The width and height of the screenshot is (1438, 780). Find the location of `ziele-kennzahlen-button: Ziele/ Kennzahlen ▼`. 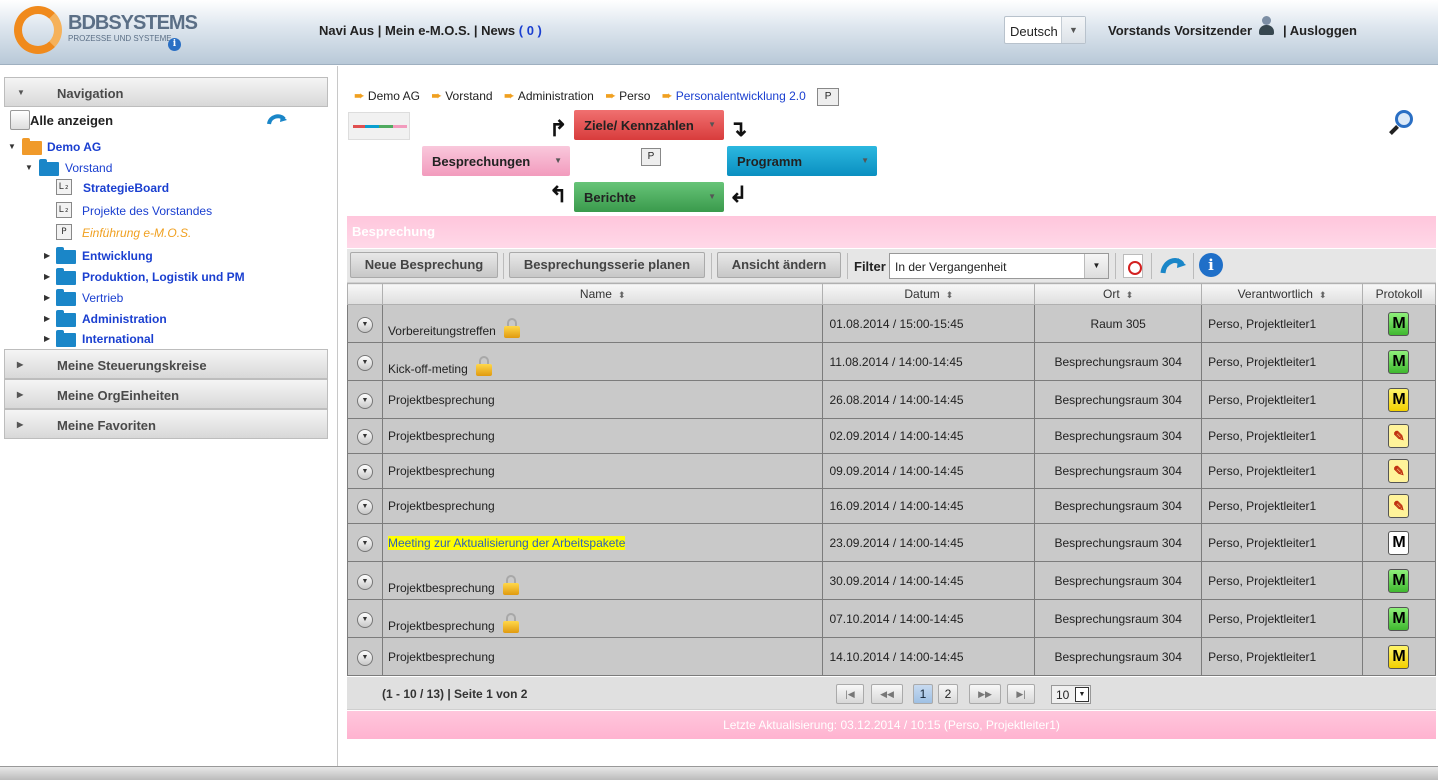

ziele-kennzahlen-button: Ziele/ Kennzahlen ▼ is located at coordinates (649, 125).